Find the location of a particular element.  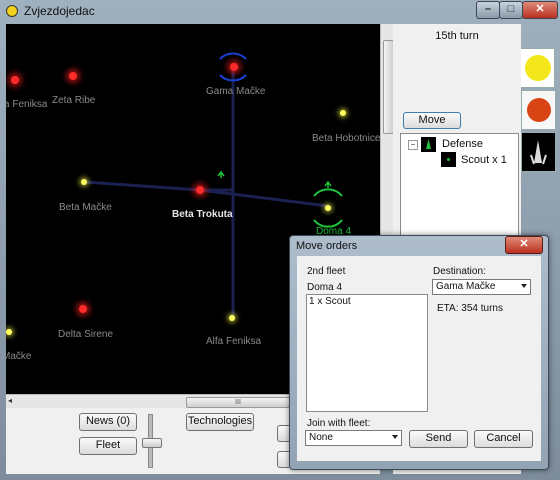

dialog-close-button: ✕ is located at coordinates (524, 245).